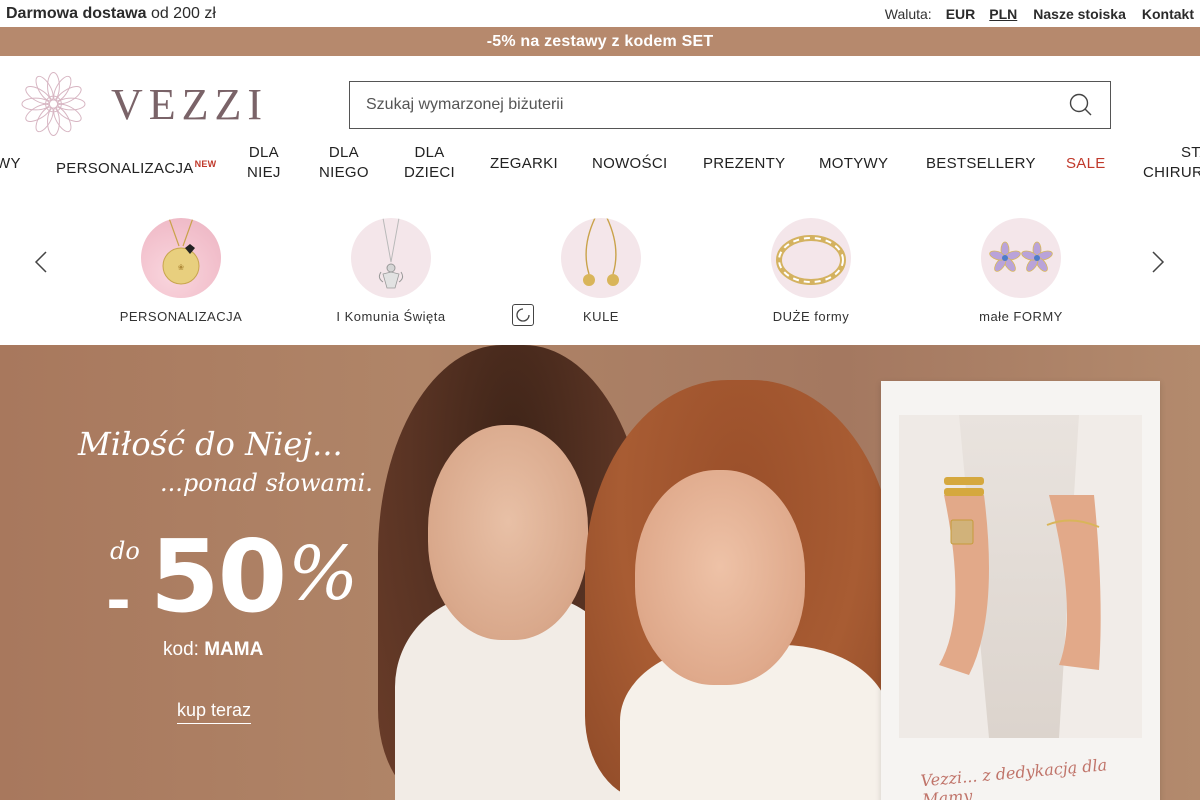 The image size is (1200, 800). What do you see at coordinates (1171, 172) in the screenshot?
I see `nav-label: CHIRUR` at bounding box center [1171, 172].